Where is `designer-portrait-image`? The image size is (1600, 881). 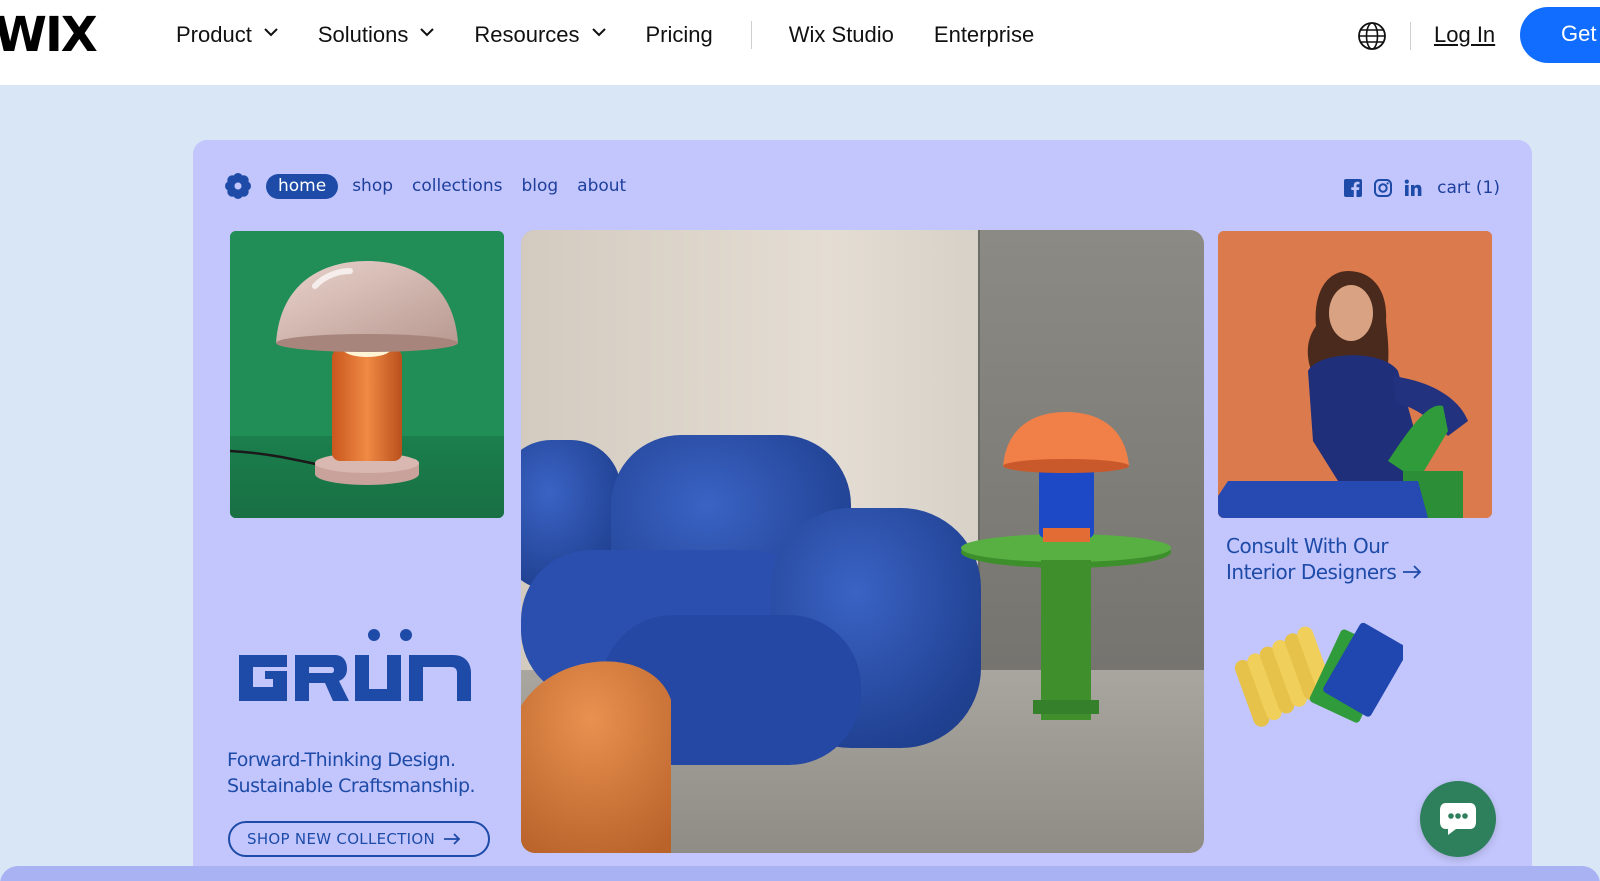
designer-portrait-image is located at coordinates (1355, 374).